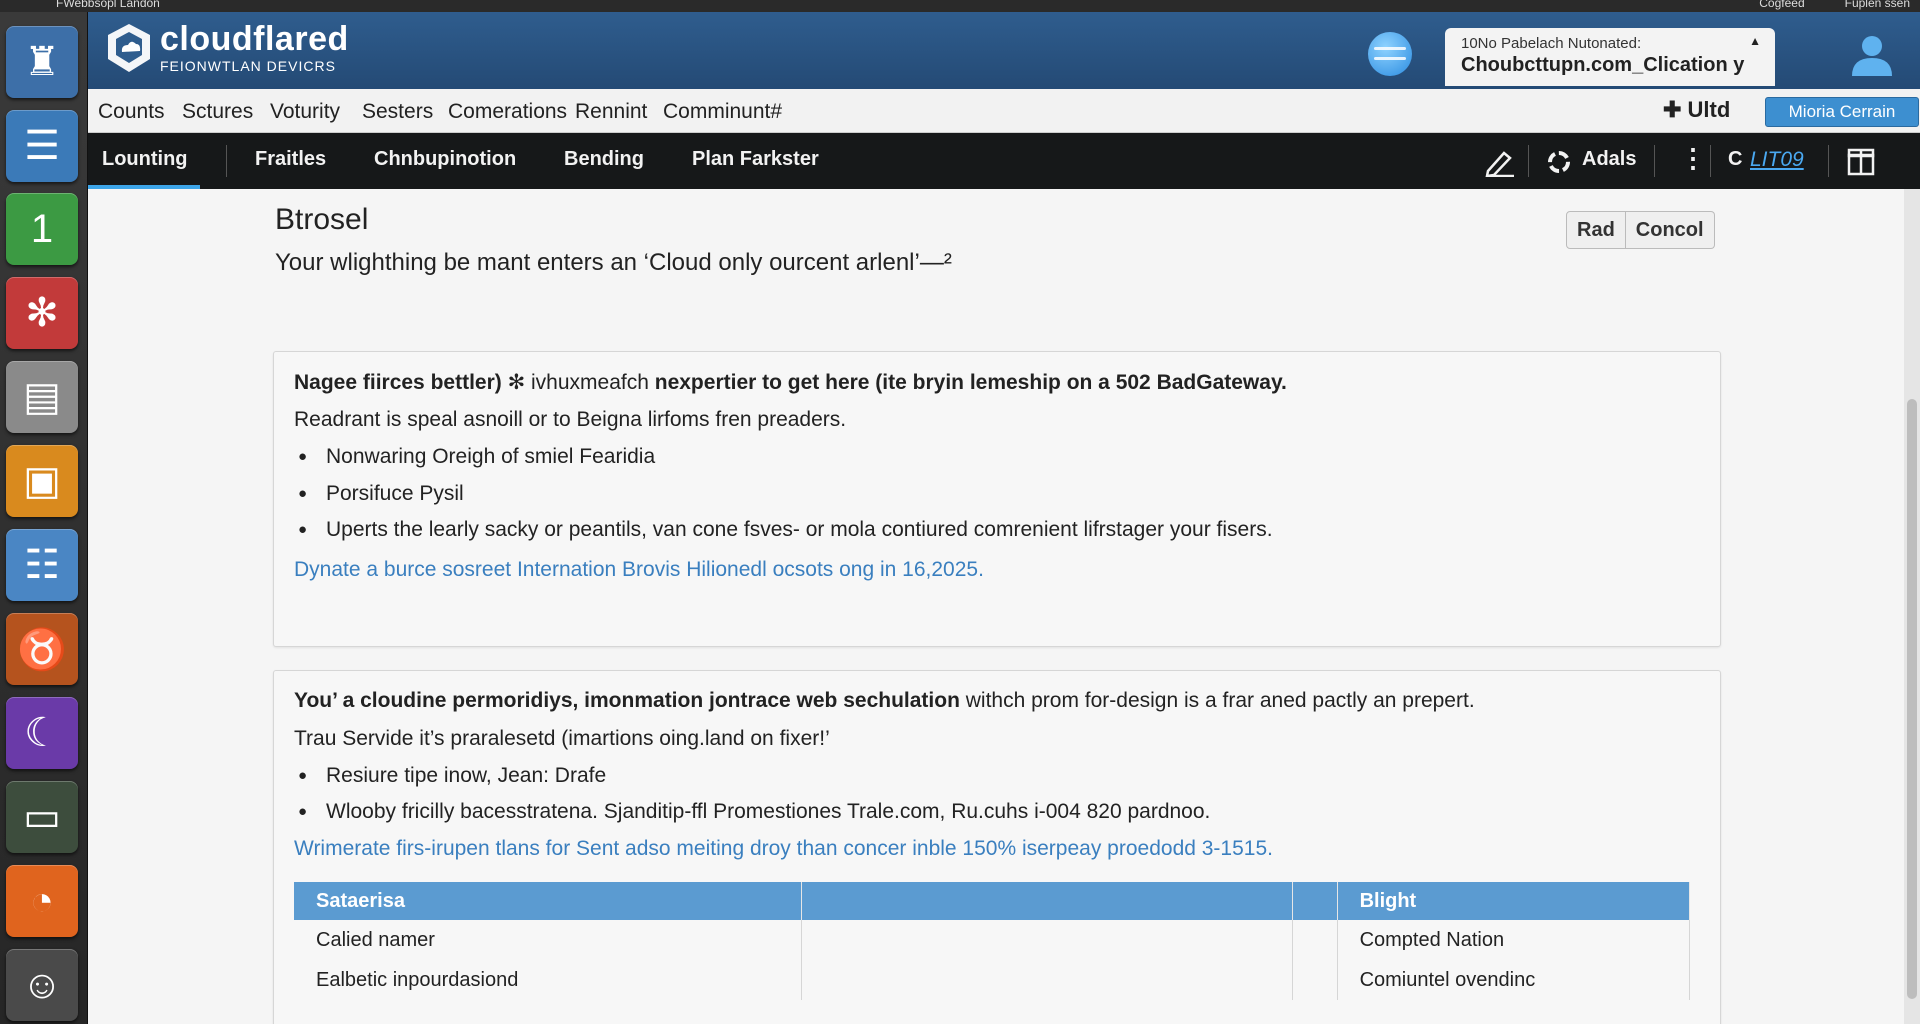 This screenshot has height=1024, width=1920. Describe the element at coordinates (42, 565) in the screenshot. I see `notepad-app-icon: ☷` at that location.